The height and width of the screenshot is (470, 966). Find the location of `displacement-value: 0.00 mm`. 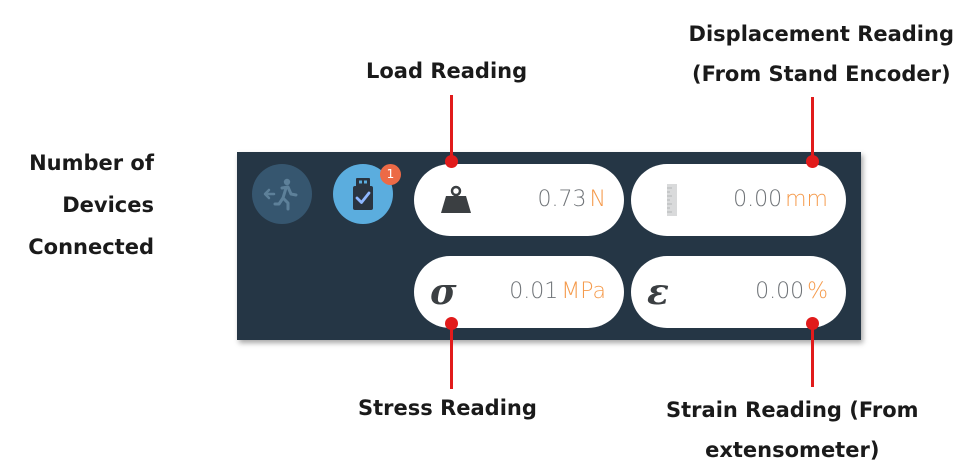

displacement-value: 0.00 mm is located at coordinates (780, 199).